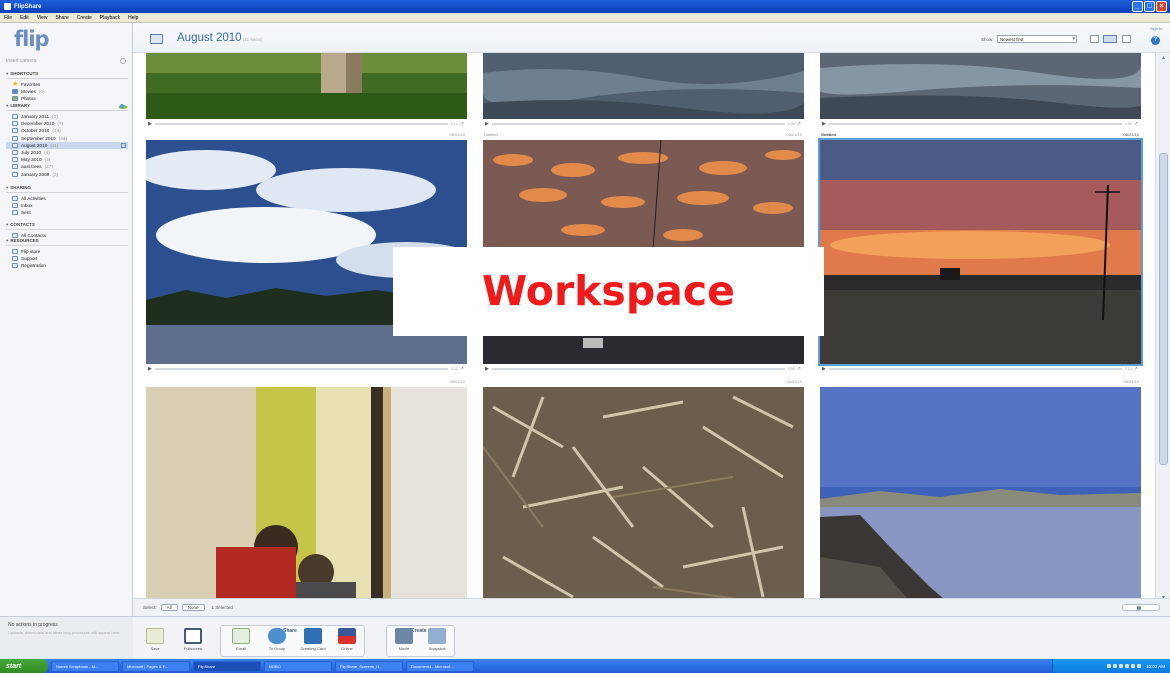 The image size is (1170, 673). What do you see at coordinates (1110, 39) in the screenshot?
I see `grid-view-icon` at bounding box center [1110, 39].